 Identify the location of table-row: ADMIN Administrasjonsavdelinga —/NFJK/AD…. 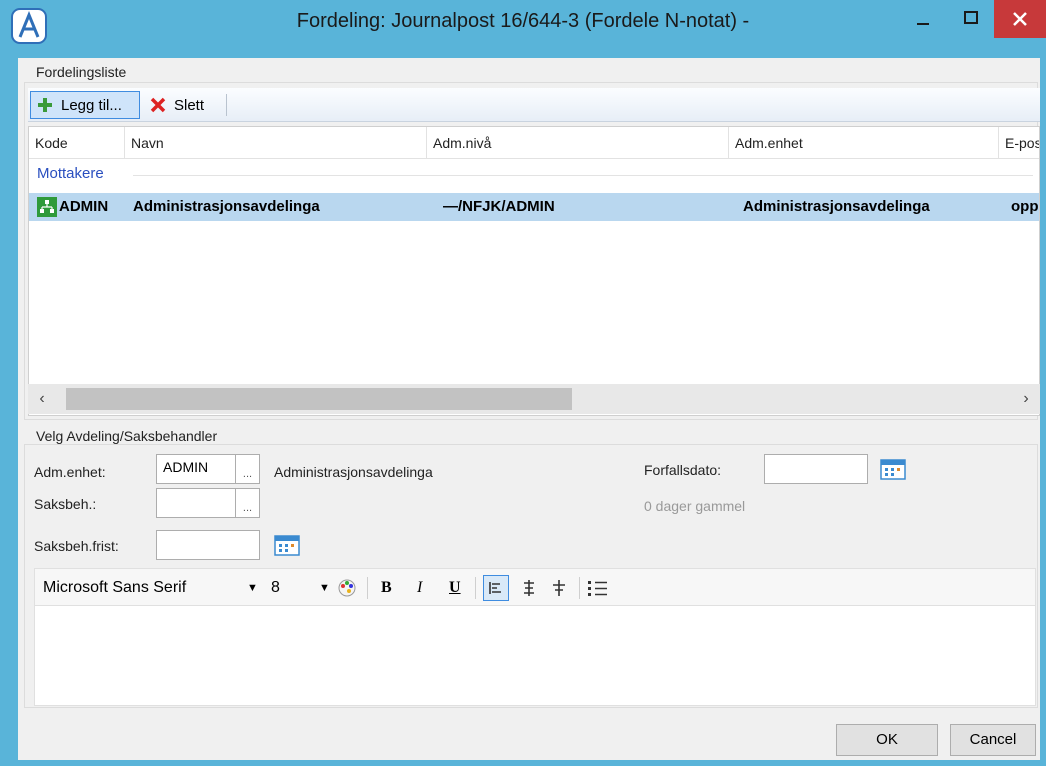
(534, 207).